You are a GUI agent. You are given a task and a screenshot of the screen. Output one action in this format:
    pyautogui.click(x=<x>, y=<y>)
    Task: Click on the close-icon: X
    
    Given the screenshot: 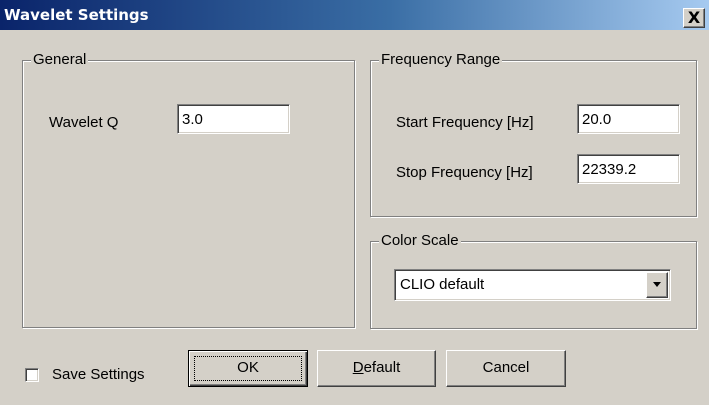 What is the action you would take?
    pyautogui.click(x=694, y=17)
    